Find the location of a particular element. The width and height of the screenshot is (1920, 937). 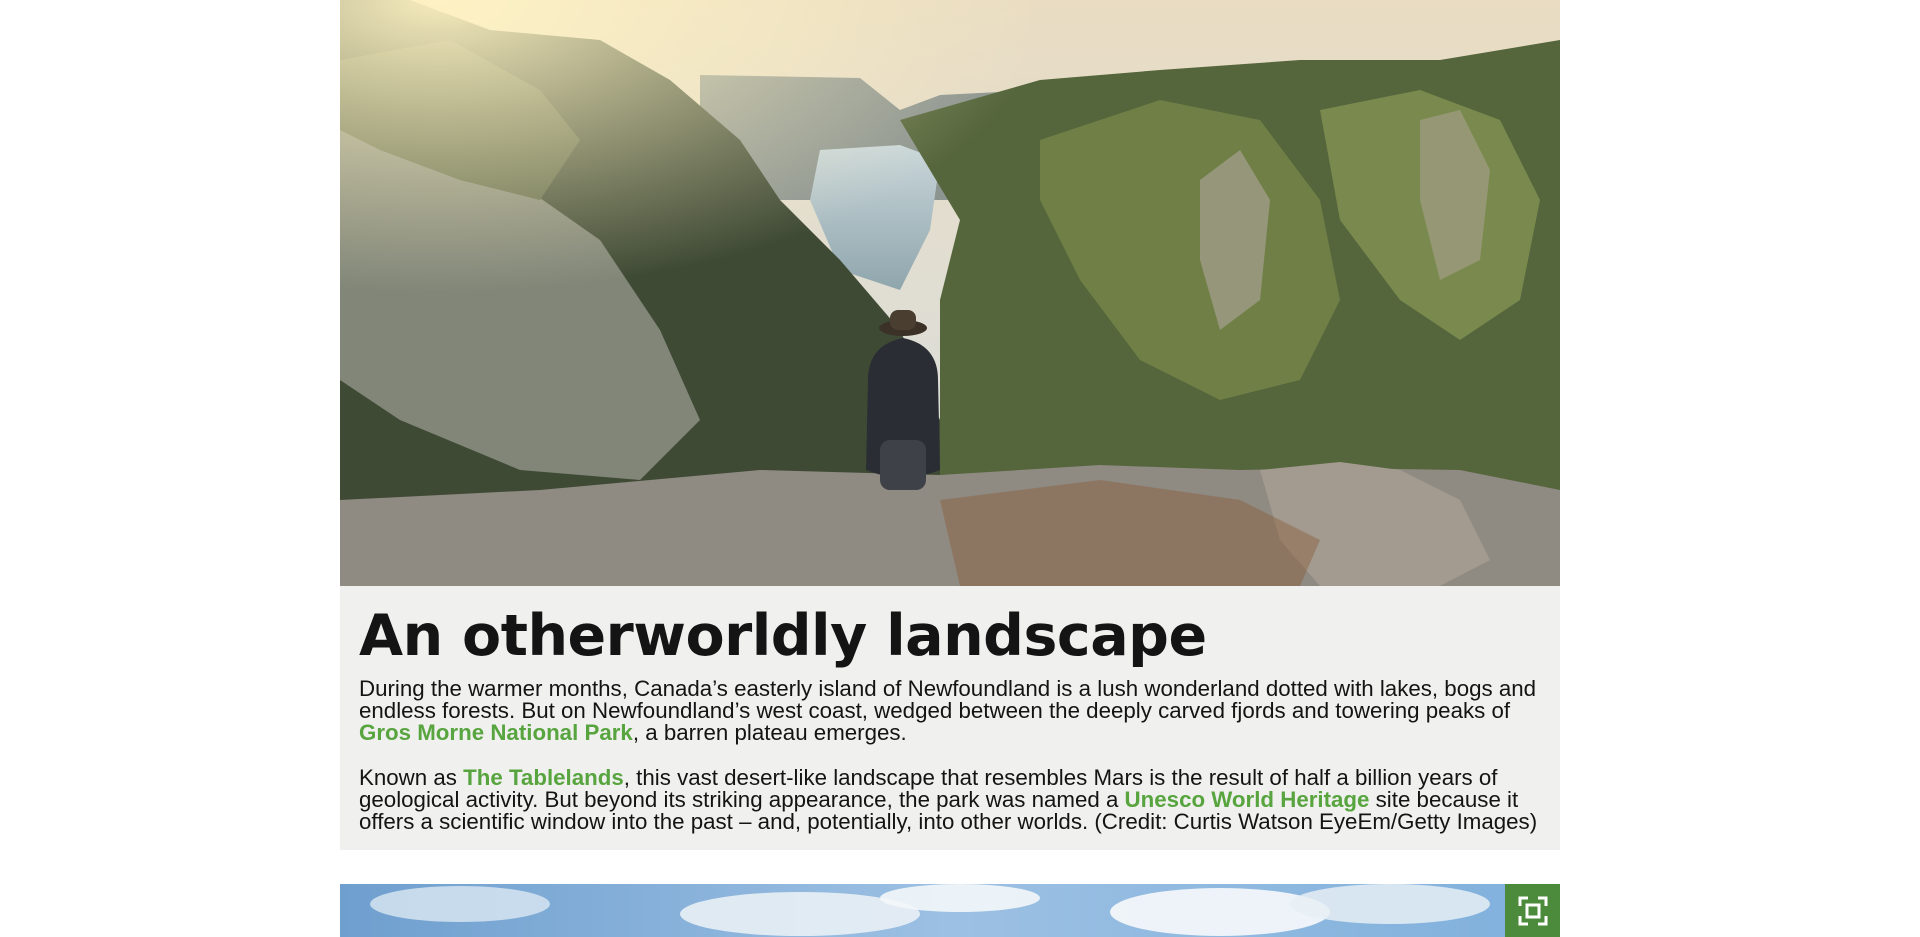

expand-icon is located at coordinates (1532, 910).